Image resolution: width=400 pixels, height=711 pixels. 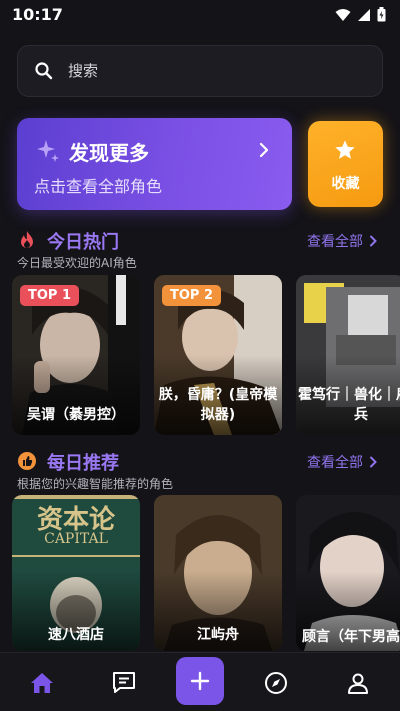 I want to click on compass-icon, so click(x=276, y=683).